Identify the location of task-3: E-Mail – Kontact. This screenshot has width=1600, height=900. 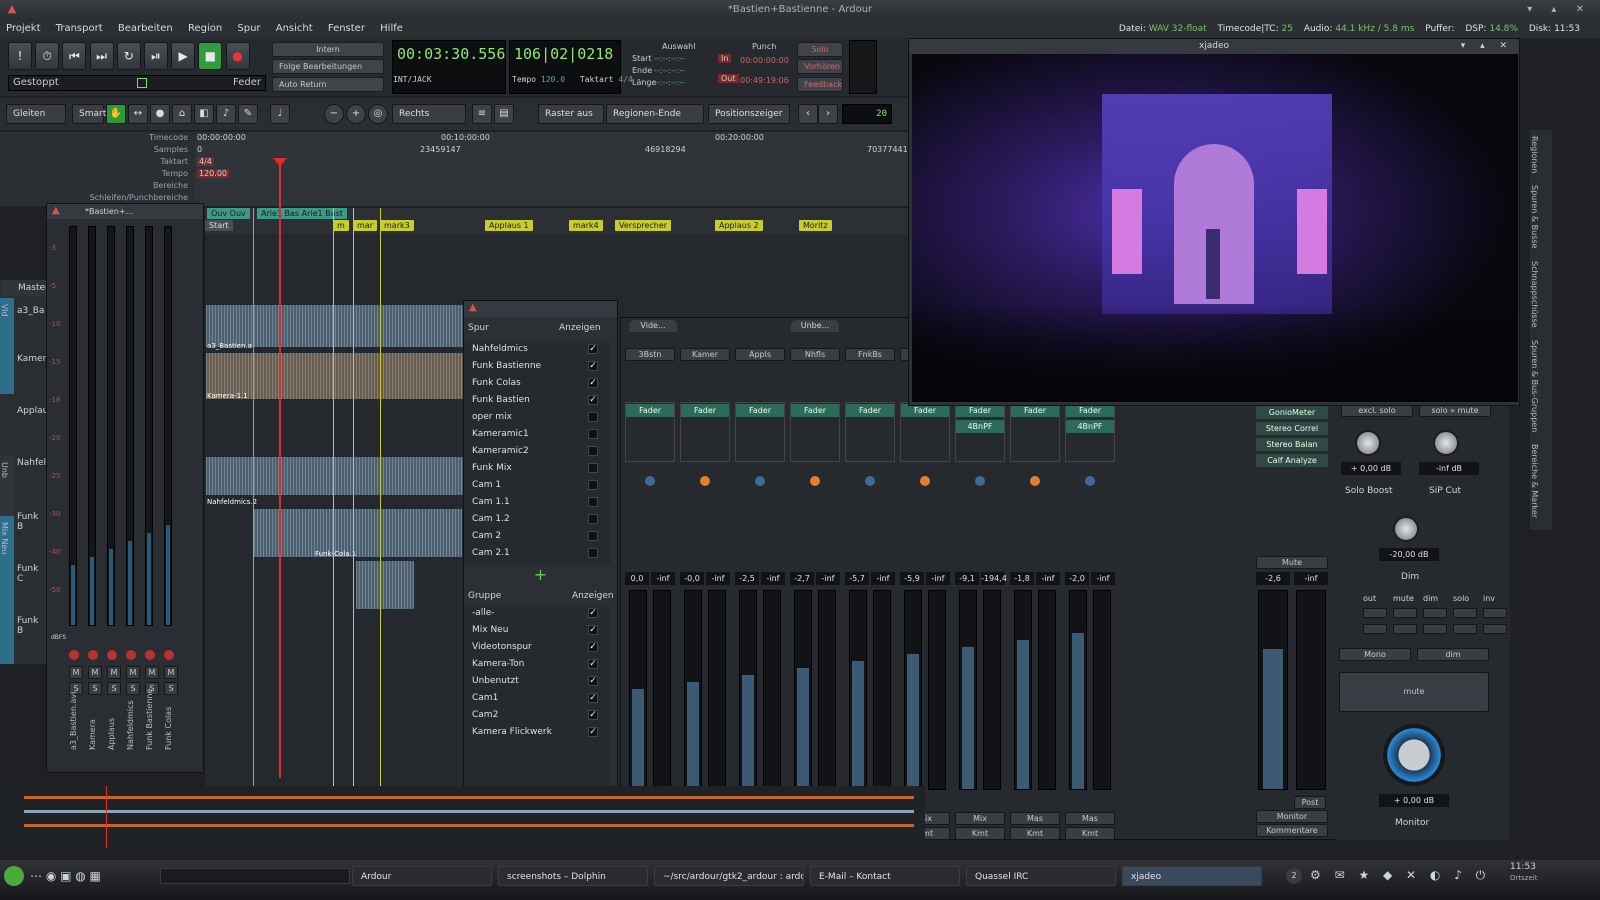
(885, 876).